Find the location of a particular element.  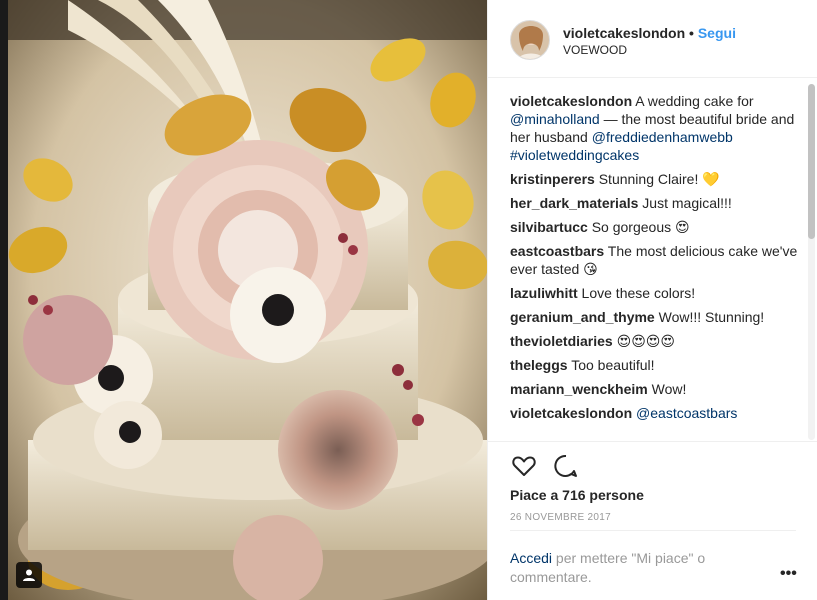

comment-bubble-icon is located at coordinates (566, 466).